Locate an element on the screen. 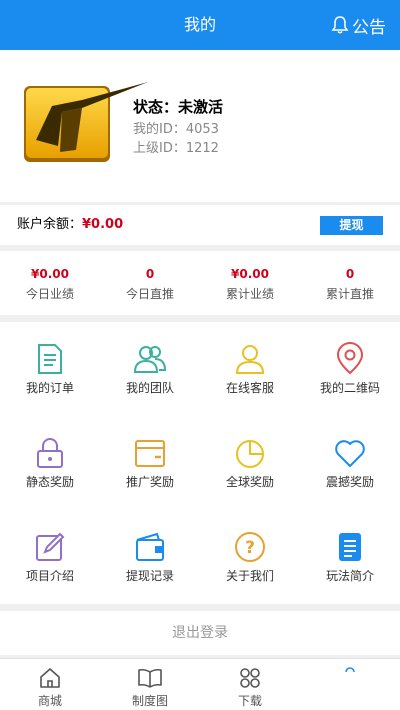 Image resolution: width=400 pixels, height=710 pixels. menu-gameplay-intro: 玩法简介 is located at coordinates (350, 557).